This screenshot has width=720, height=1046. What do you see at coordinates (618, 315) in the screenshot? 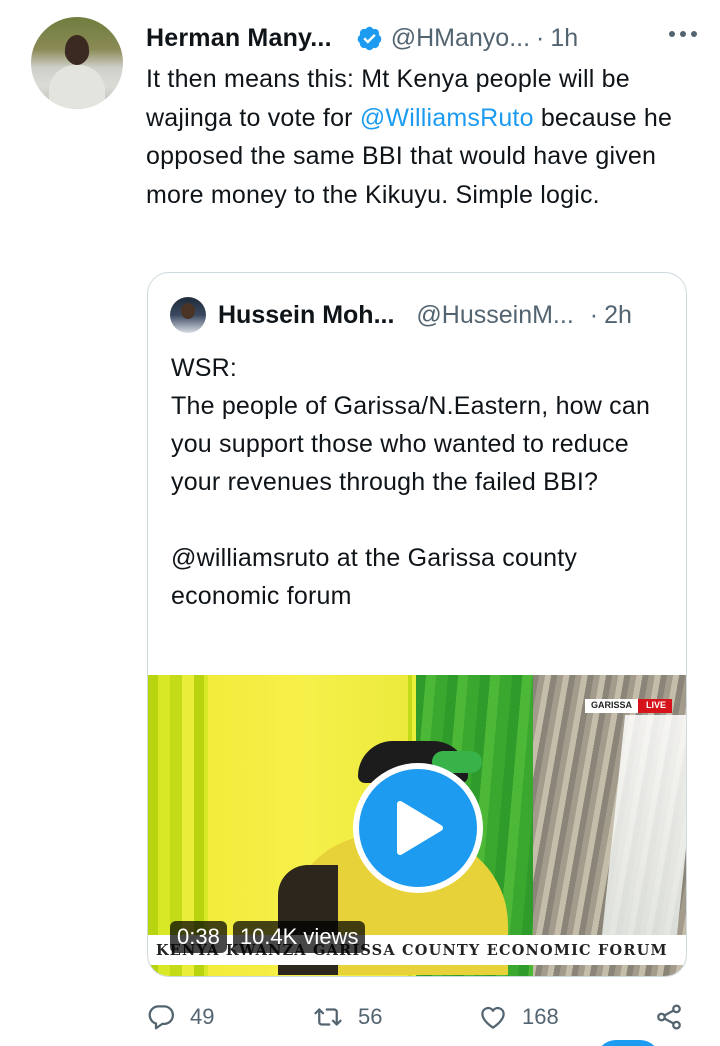
I see `quoted-timestamp: 2h` at bounding box center [618, 315].